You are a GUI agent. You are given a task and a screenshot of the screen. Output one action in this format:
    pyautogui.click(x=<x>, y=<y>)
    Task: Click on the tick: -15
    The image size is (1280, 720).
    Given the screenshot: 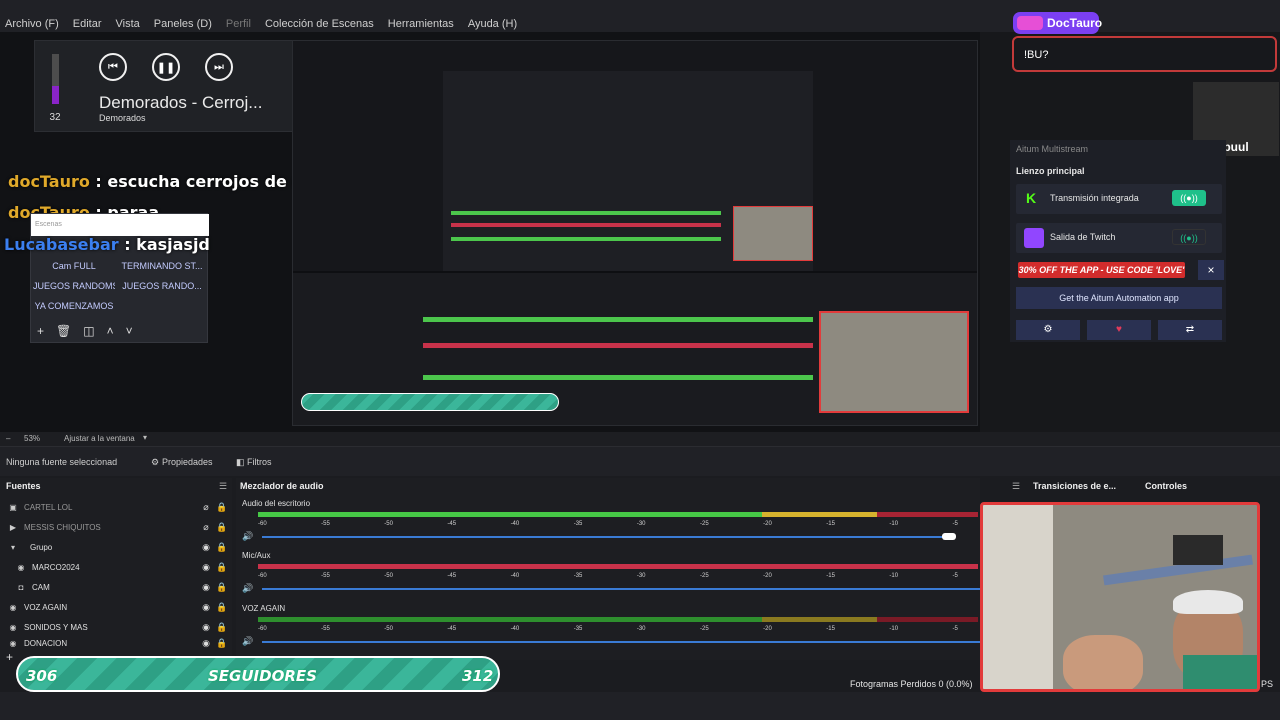 What is the action you would take?
    pyautogui.click(x=830, y=524)
    